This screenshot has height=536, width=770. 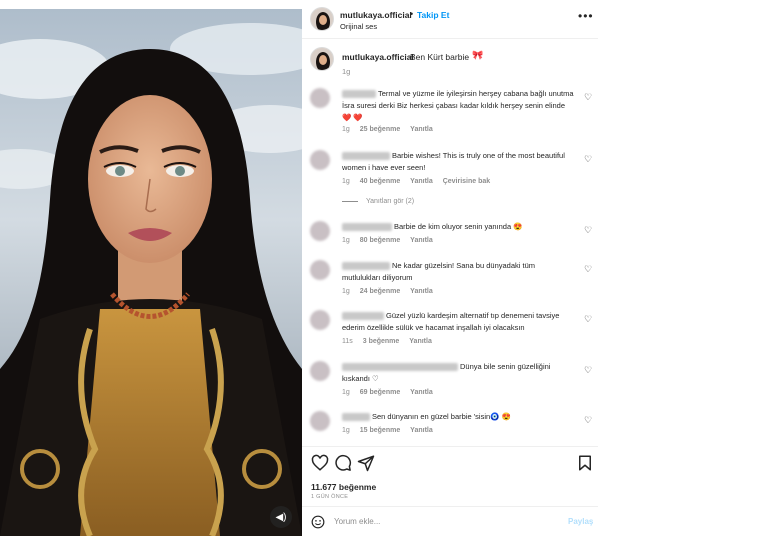 What do you see at coordinates (380, 392) in the screenshot?
I see `comment-likes: 69 beğenme` at bounding box center [380, 392].